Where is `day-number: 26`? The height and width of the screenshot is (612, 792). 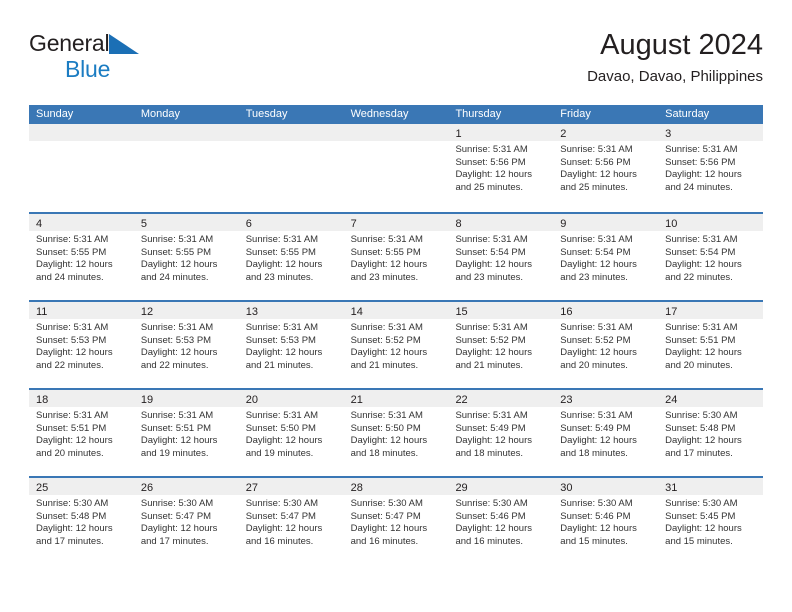 day-number: 26 is located at coordinates (147, 488).